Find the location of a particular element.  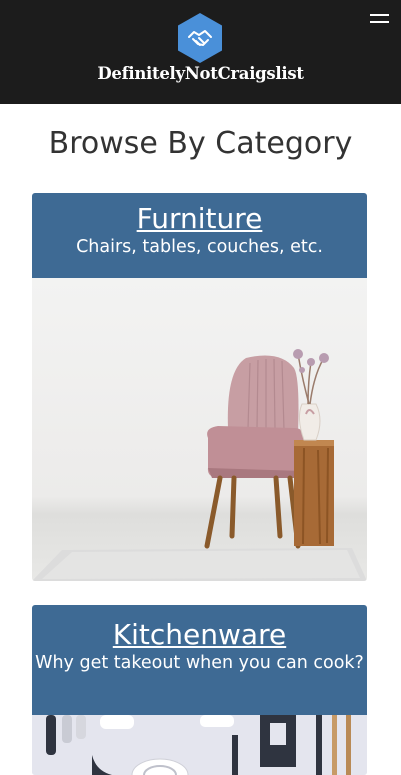

category-description: Why get takeout when you can cook? is located at coordinates (199, 663).